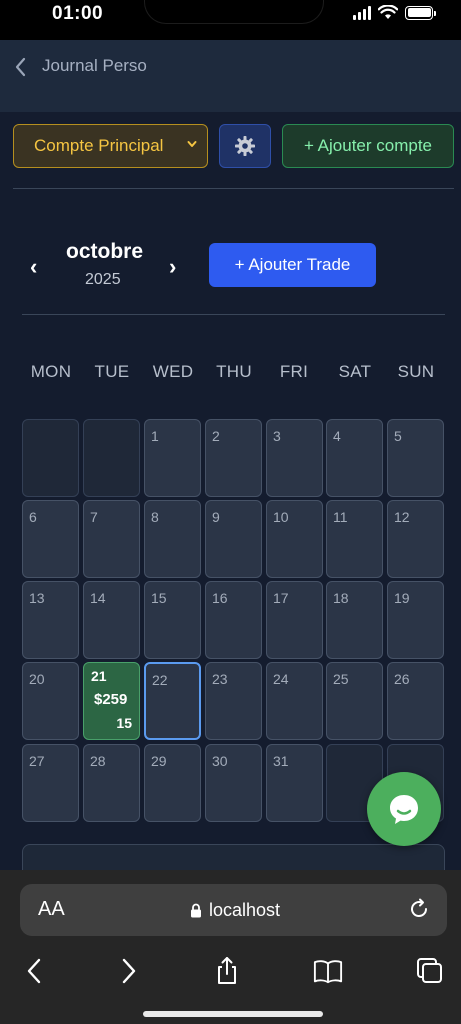 The image size is (461, 1024). What do you see at coordinates (103, 279) in the screenshot?
I see `month-year: 2025` at bounding box center [103, 279].